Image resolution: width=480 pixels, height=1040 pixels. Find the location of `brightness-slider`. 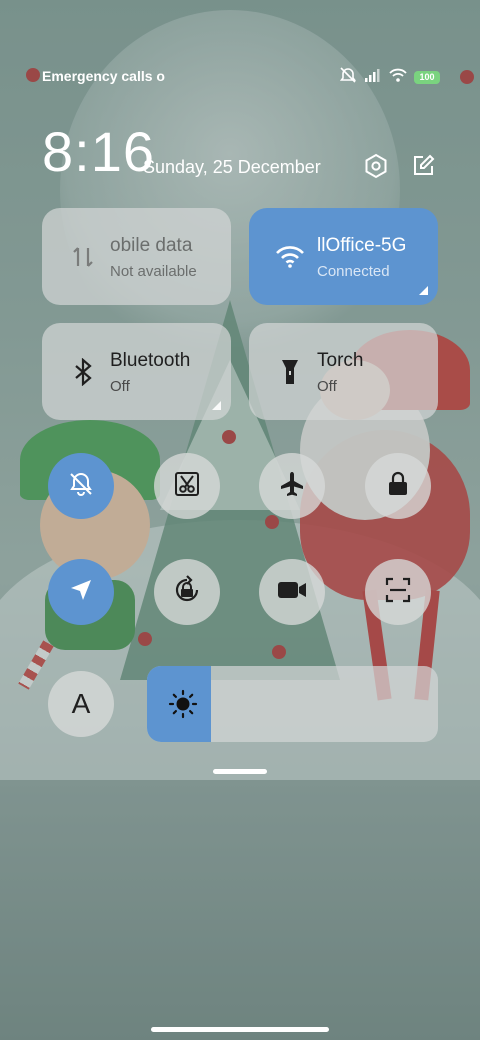

brightness-slider is located at coordinates (292, 704).